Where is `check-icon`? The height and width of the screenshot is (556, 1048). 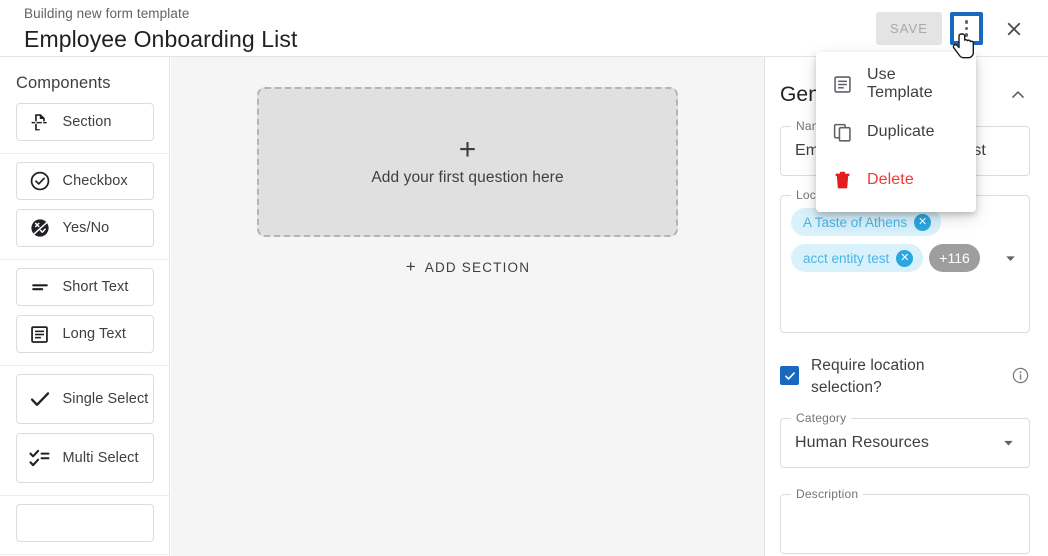
check-icon is located at coordinates (789, 375).